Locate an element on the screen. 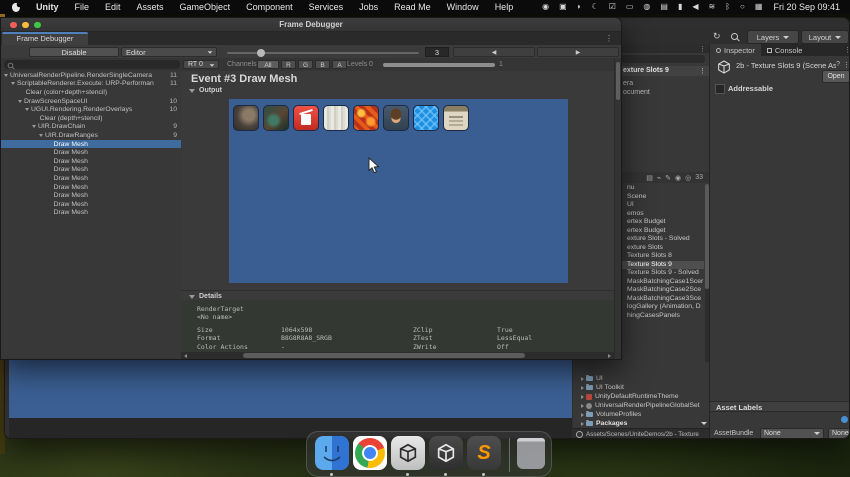 The height and width of the screenshot is (477, 850). moon-icon: ☾ is located at coordinates (595, 7).